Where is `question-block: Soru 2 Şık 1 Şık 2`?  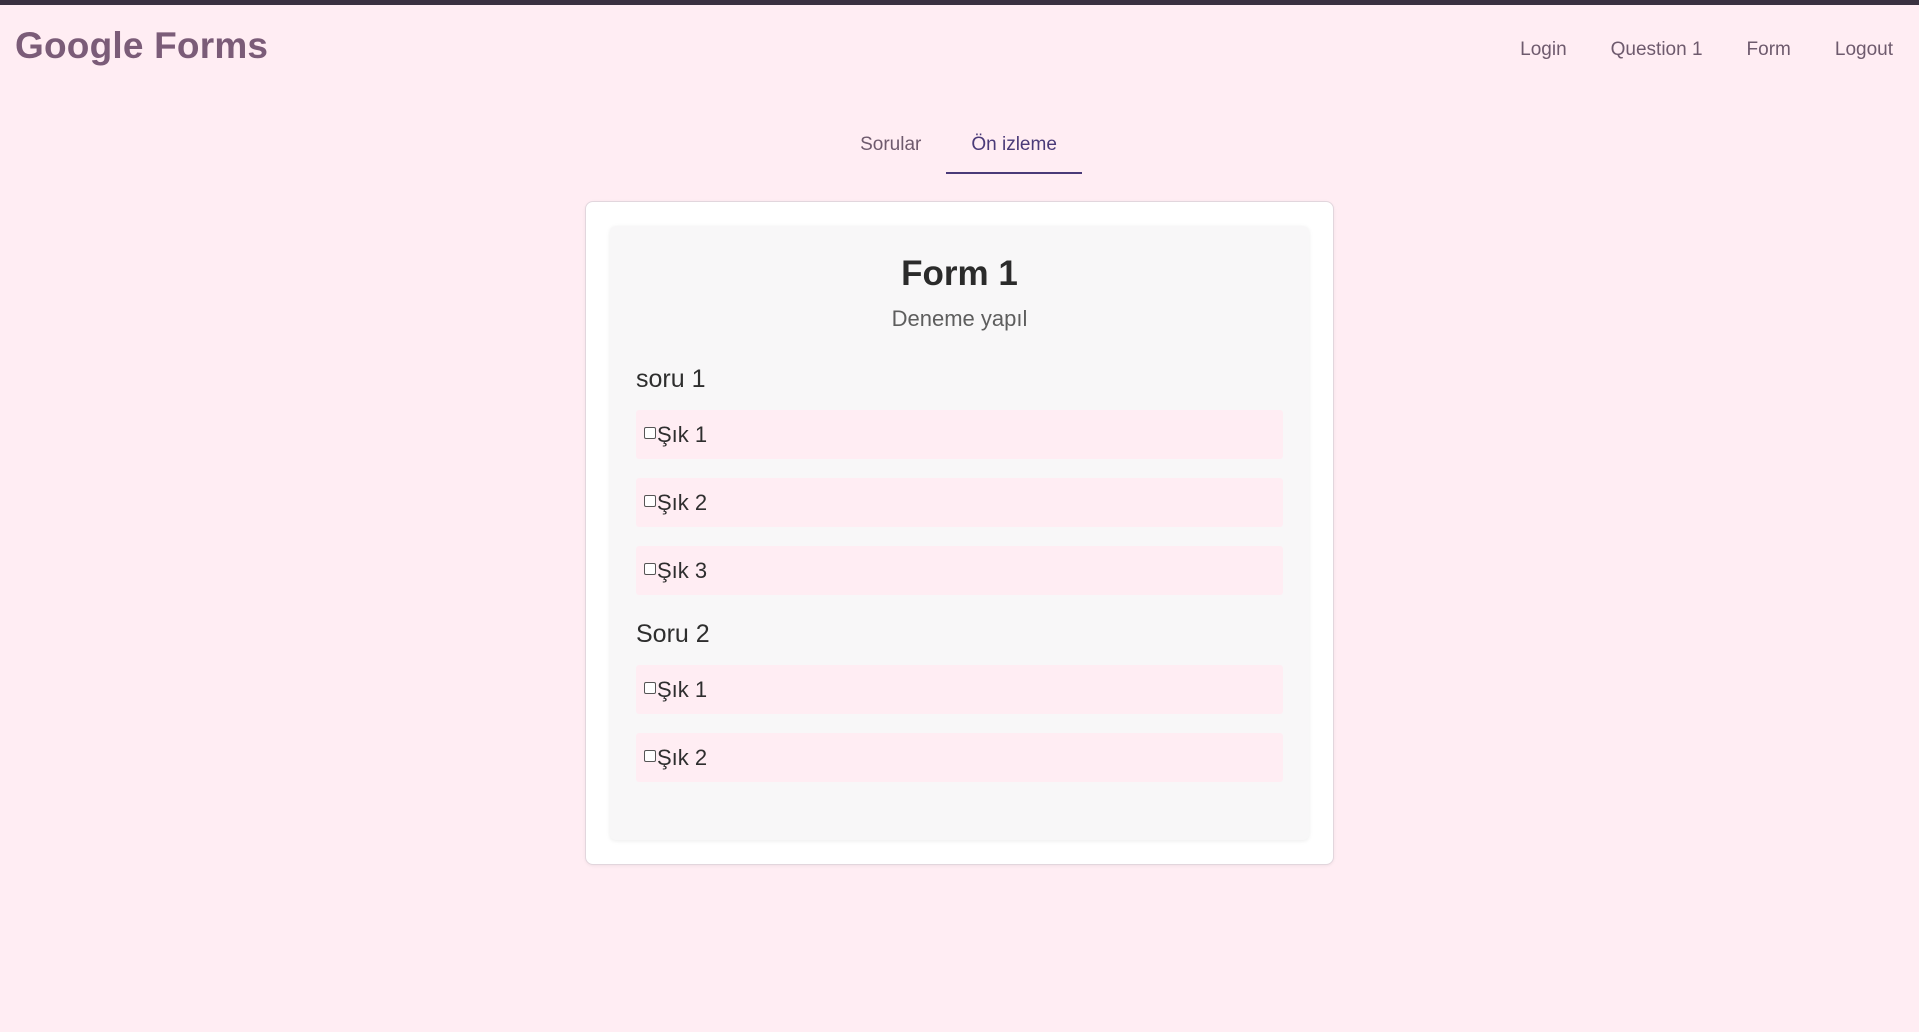 question-block: Soru 2 Şık 1 Şık 2 is located at coordinates (959, 700).